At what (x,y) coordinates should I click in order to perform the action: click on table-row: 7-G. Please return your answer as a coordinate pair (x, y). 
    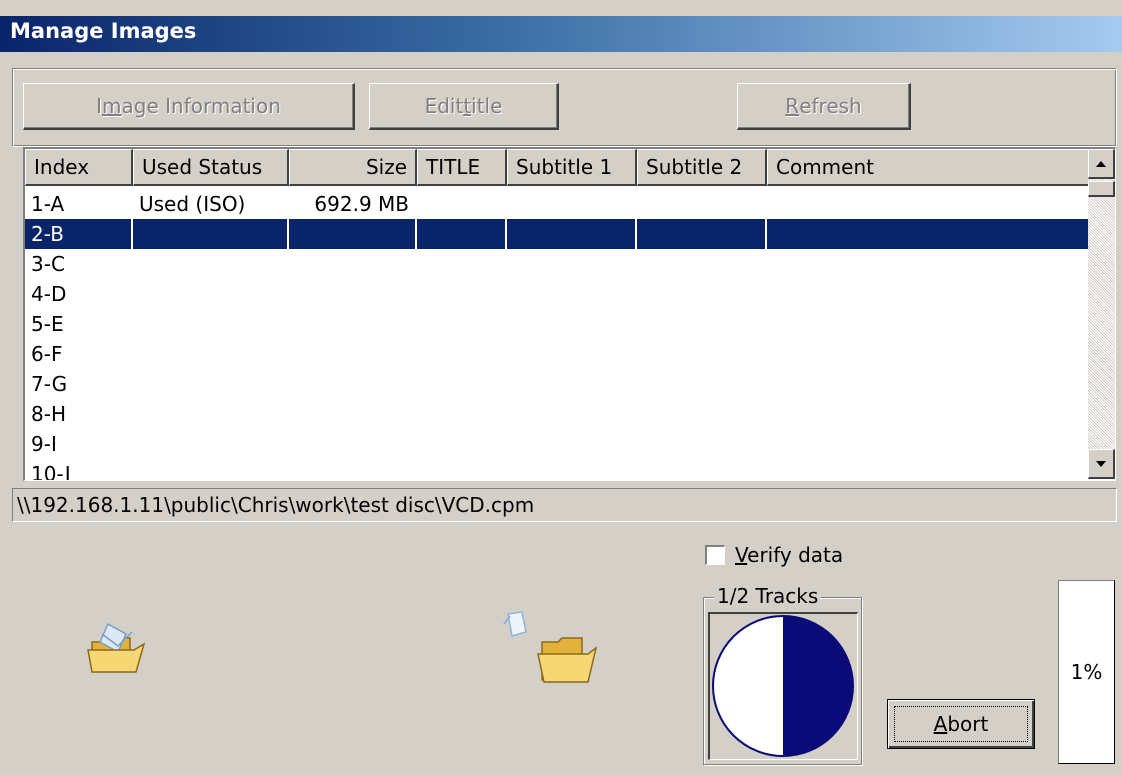
    Looking at the image, I should click on (558, 384).